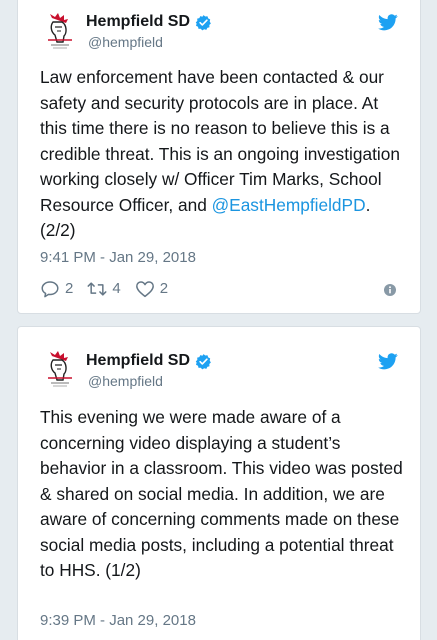  What do you see at coordinates (164, 288) in the screenshot?
I see `like-count: 2` at bounding box center [164, 288].